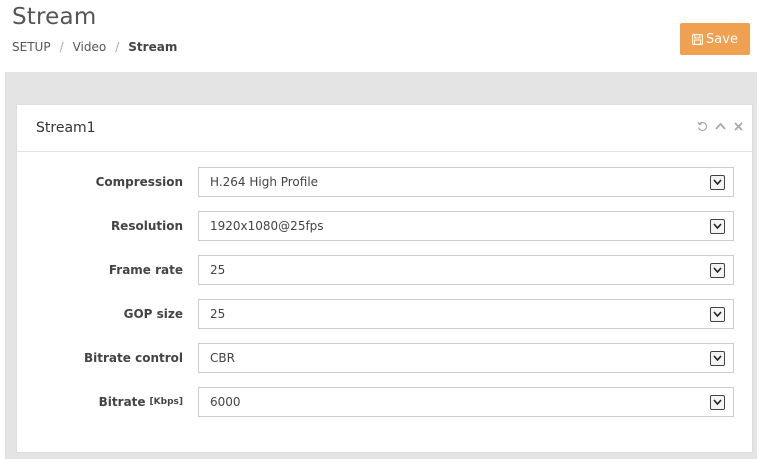  What do you see at coordinates (225, 402) in the screenshot?
I see `select-value: 6000` at bounding box center [225, 402].